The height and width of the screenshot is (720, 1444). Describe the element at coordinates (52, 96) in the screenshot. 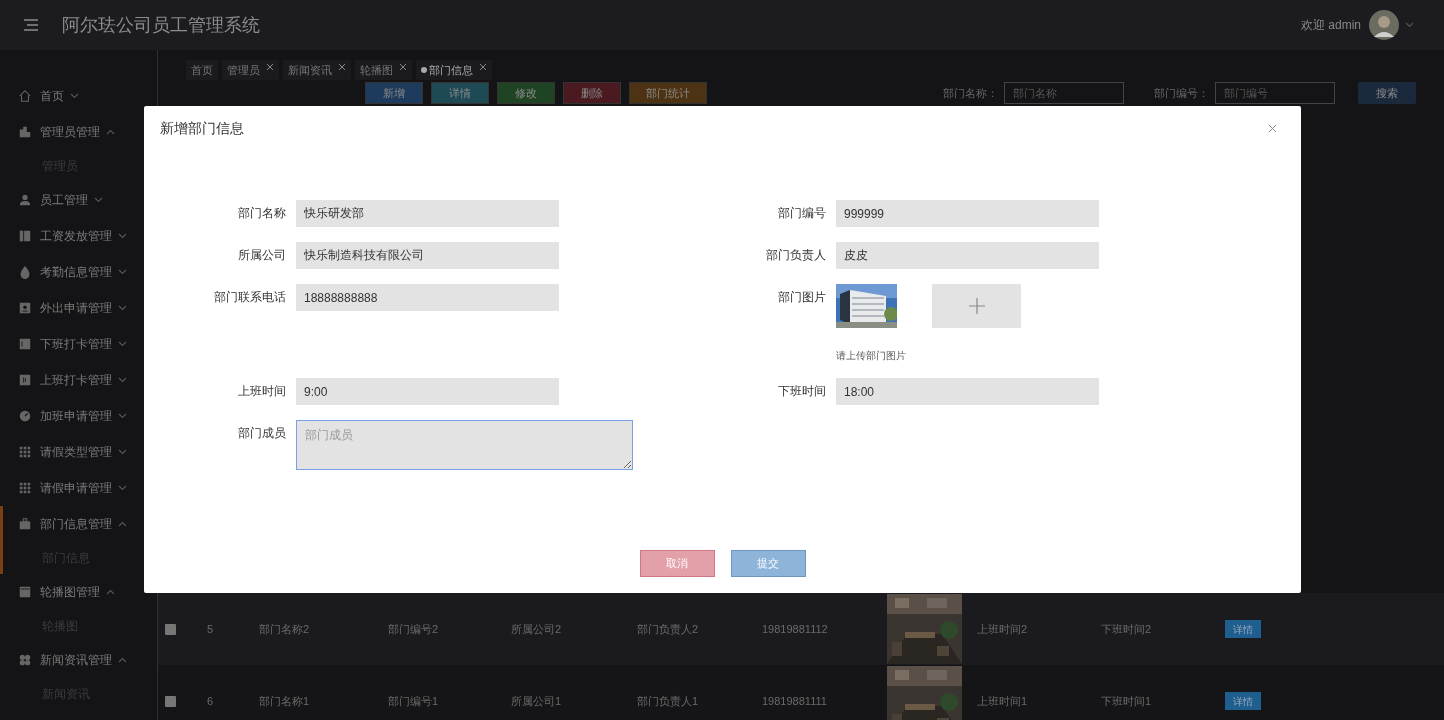

I see `sidebar-label: 首页` at that location.